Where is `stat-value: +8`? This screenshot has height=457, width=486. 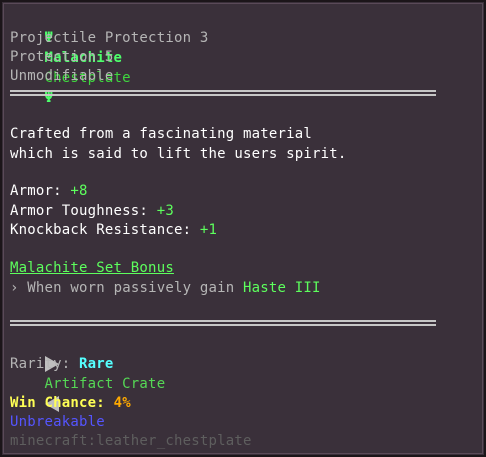 stat-value: +8 is located at coordinates (79, 191).